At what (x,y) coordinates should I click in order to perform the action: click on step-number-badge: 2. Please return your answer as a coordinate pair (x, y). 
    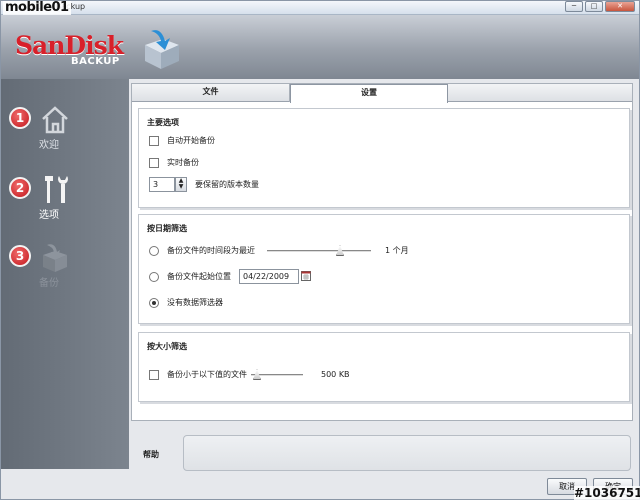
    Looking at the image, I should click on (20, 188).